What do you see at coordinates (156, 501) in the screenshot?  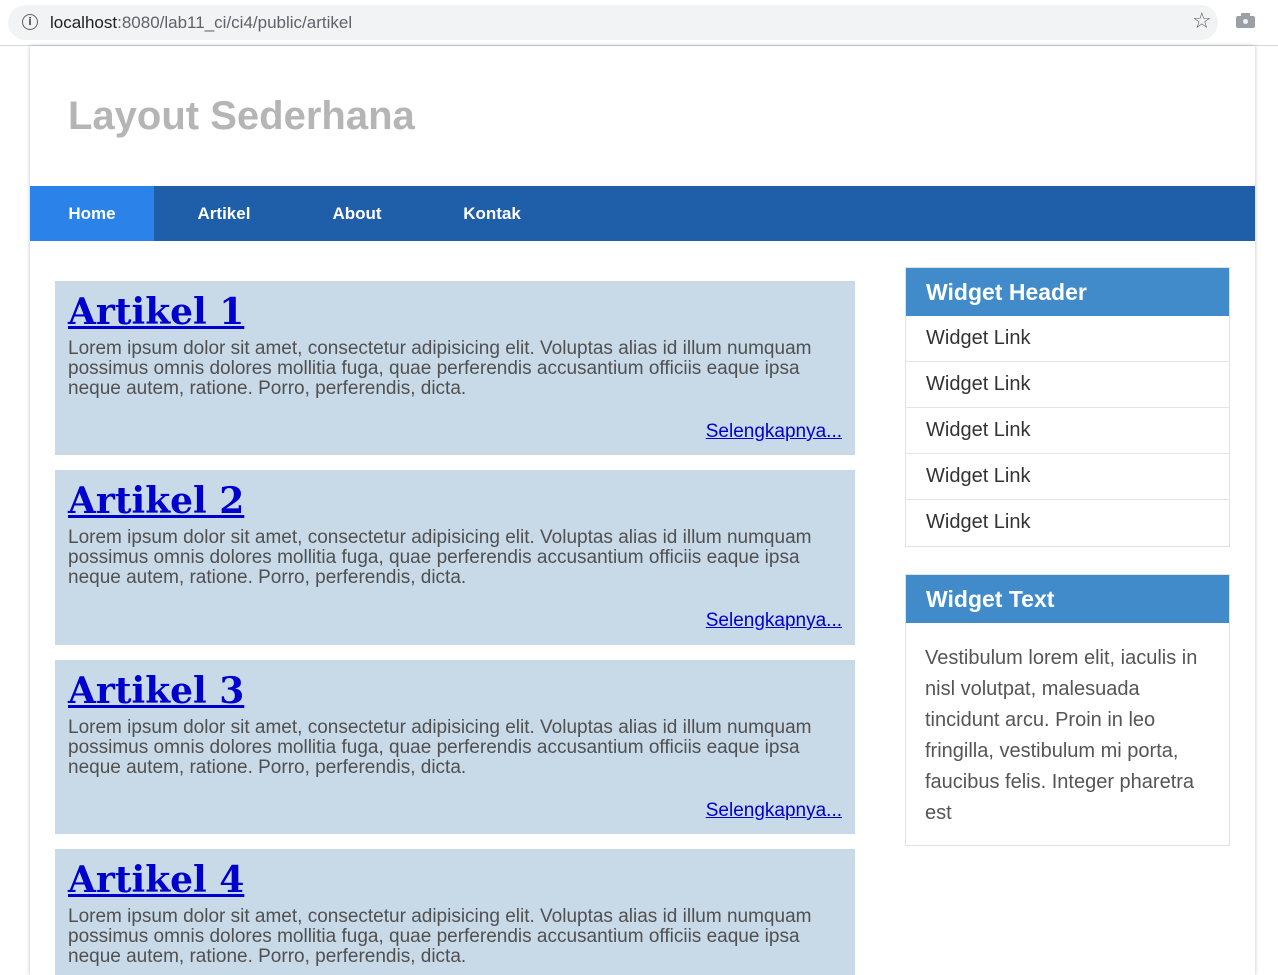 I see `article-title-link: Artikel 2` at bounding box center [156, 501].